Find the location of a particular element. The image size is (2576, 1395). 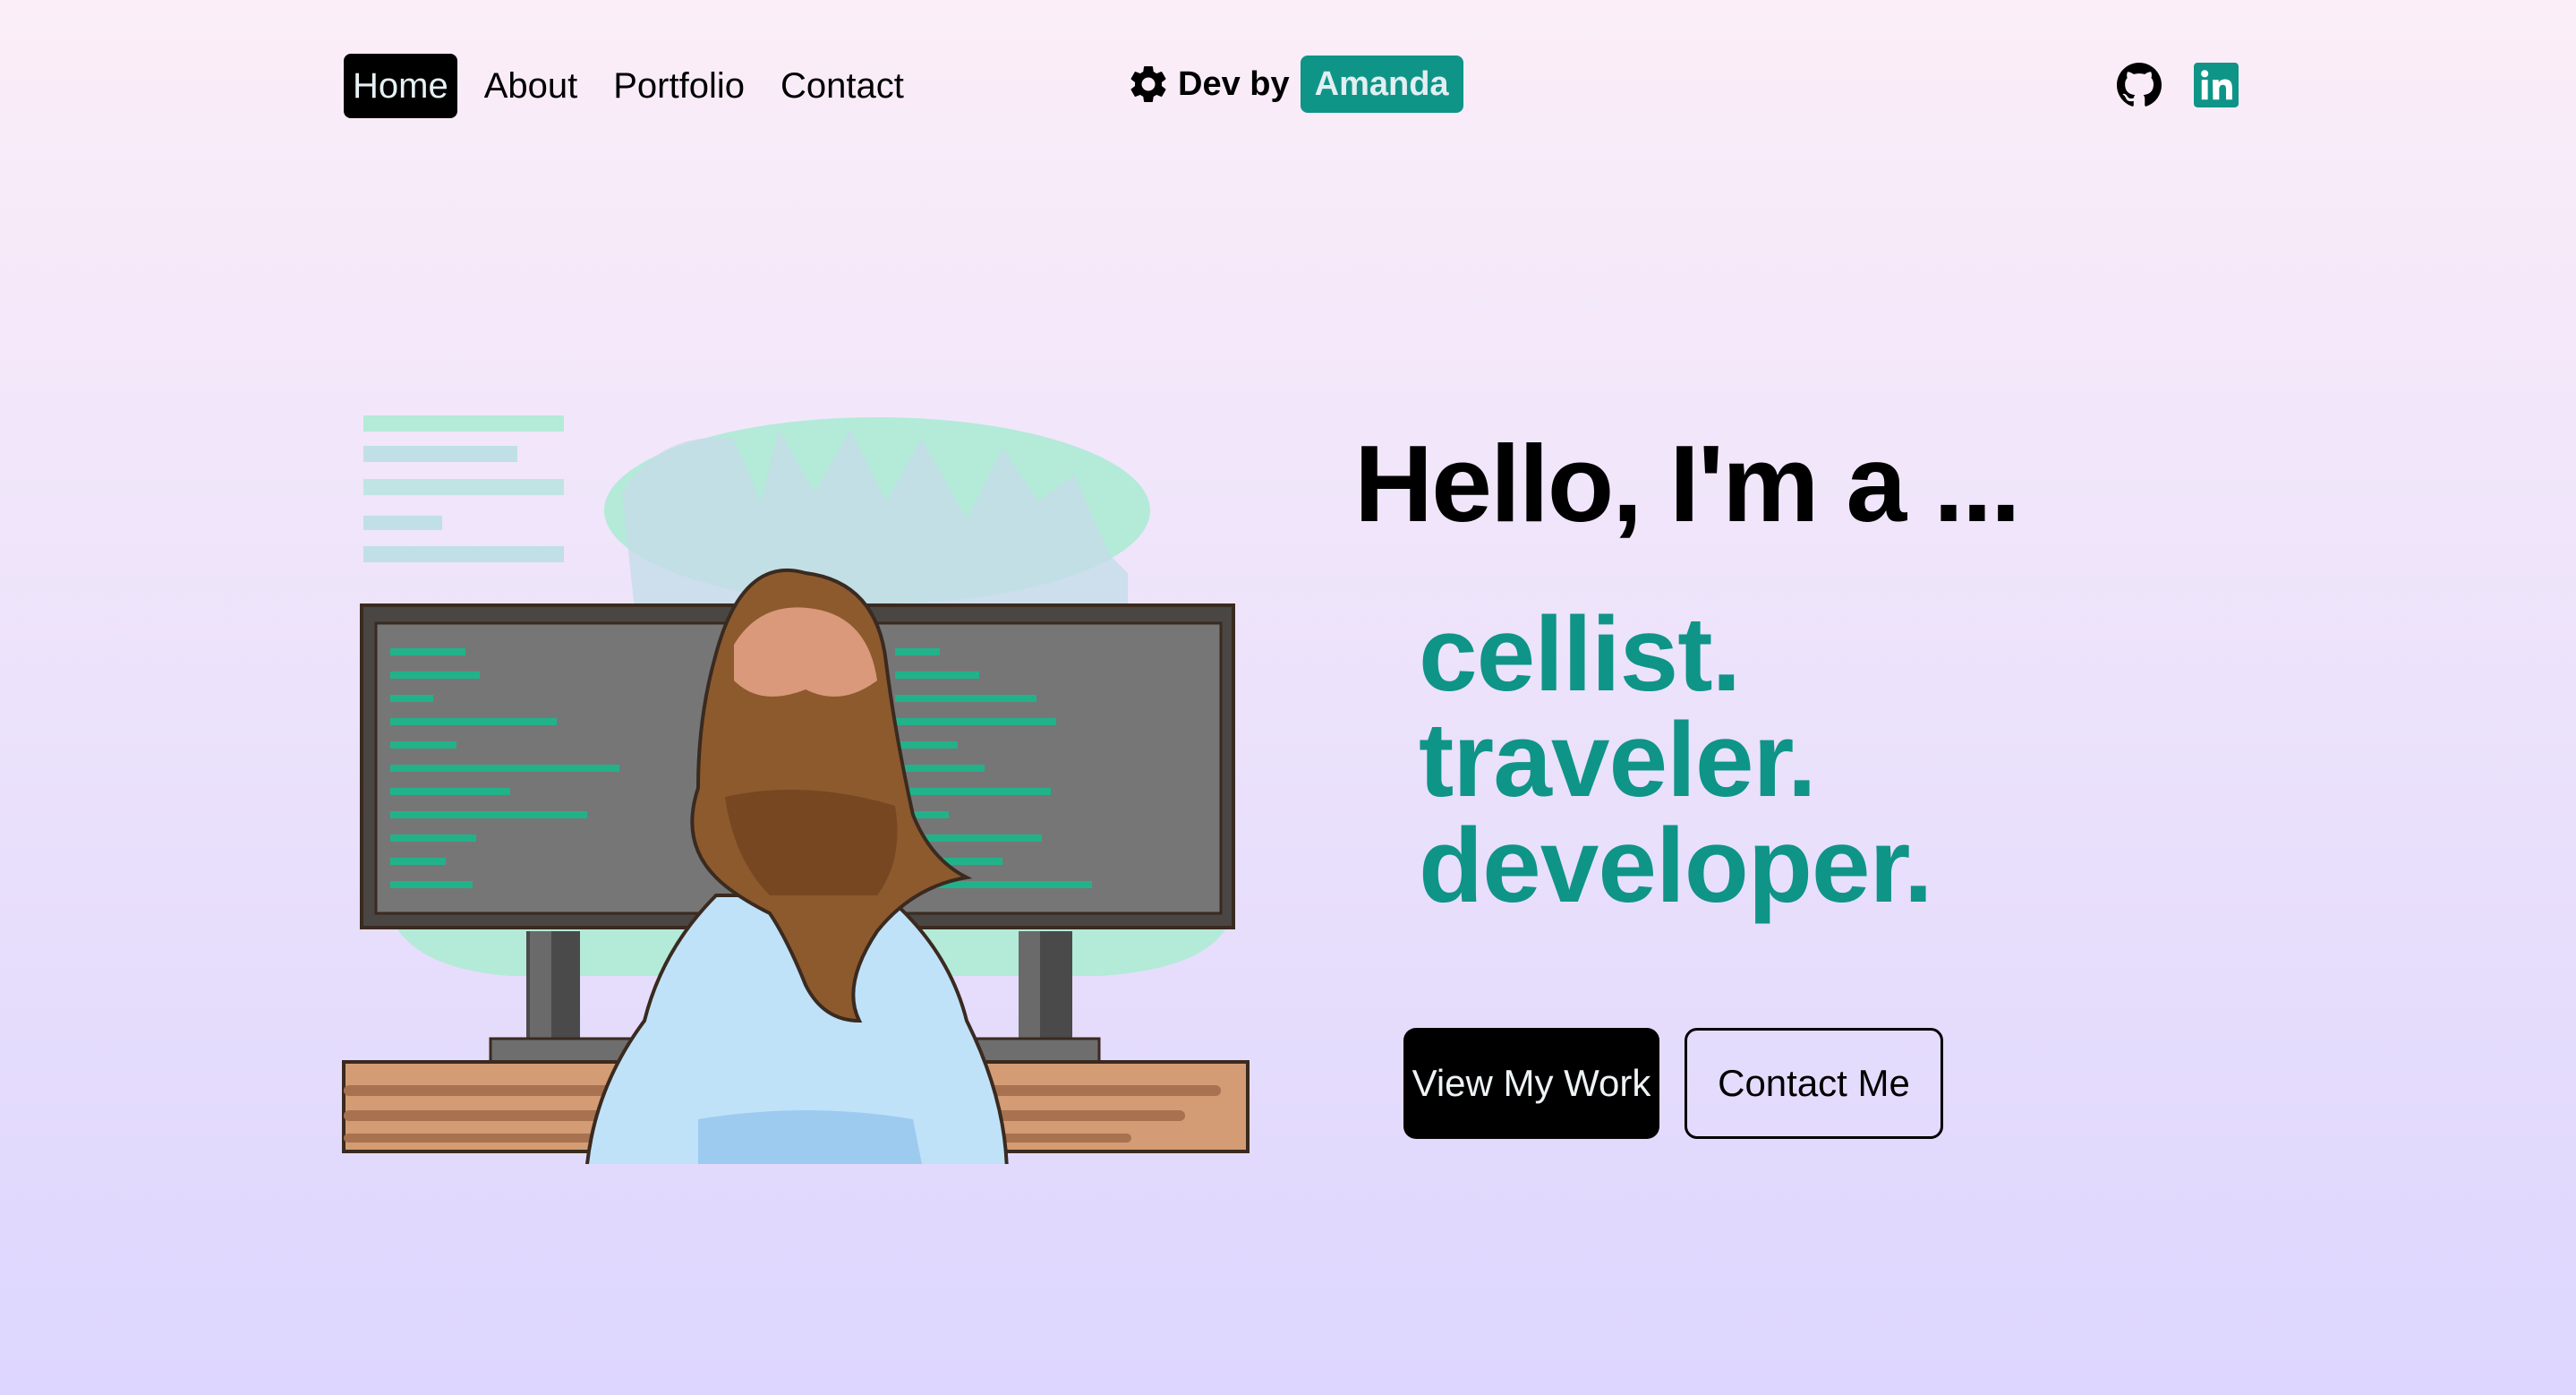

view-my-work-button: View My Work is located at coordinates (1531, 1083).